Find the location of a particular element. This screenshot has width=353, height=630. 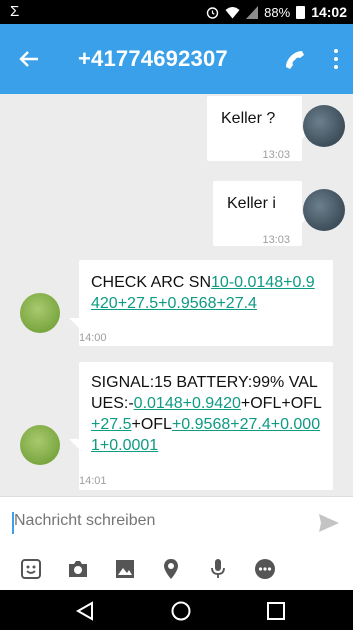

microphone-icon is located at coordinates (218, 569).